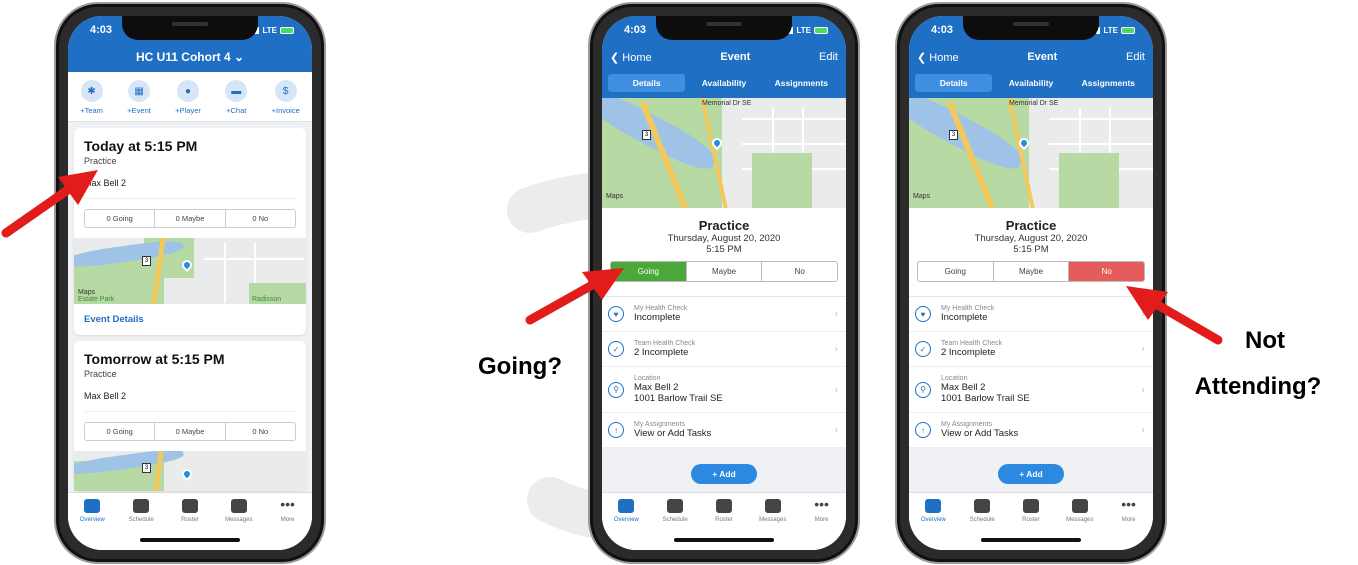 The height and width of the screenshot is (565, 1358). I want to click on network-label: LTE, so click(269, 30).